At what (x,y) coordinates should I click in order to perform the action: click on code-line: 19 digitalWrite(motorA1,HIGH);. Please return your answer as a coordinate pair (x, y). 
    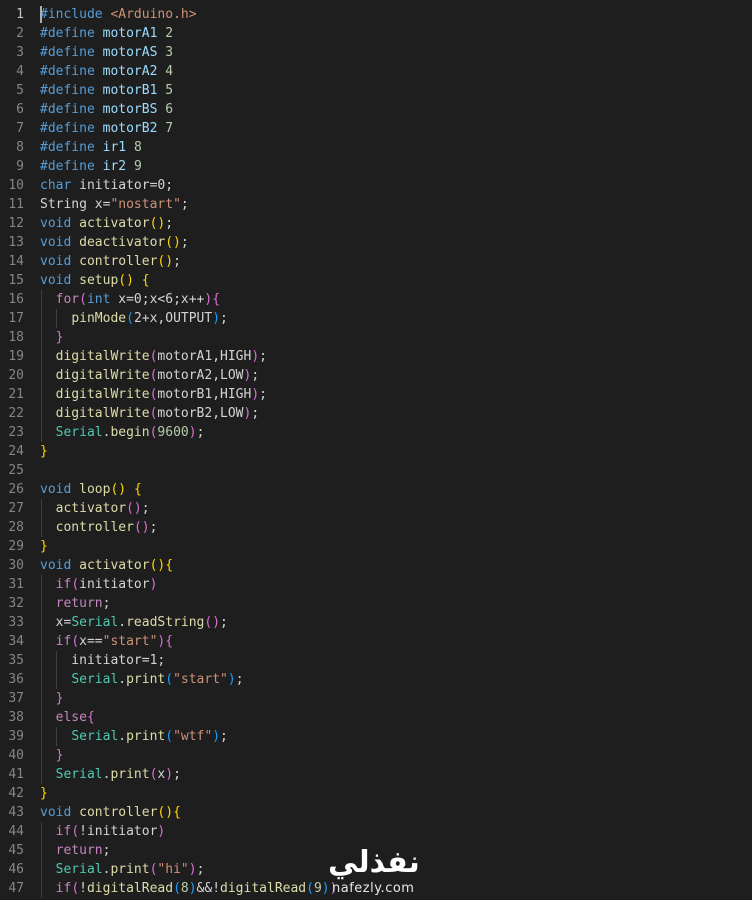
    Looking at the image, I should click on (376, 356).